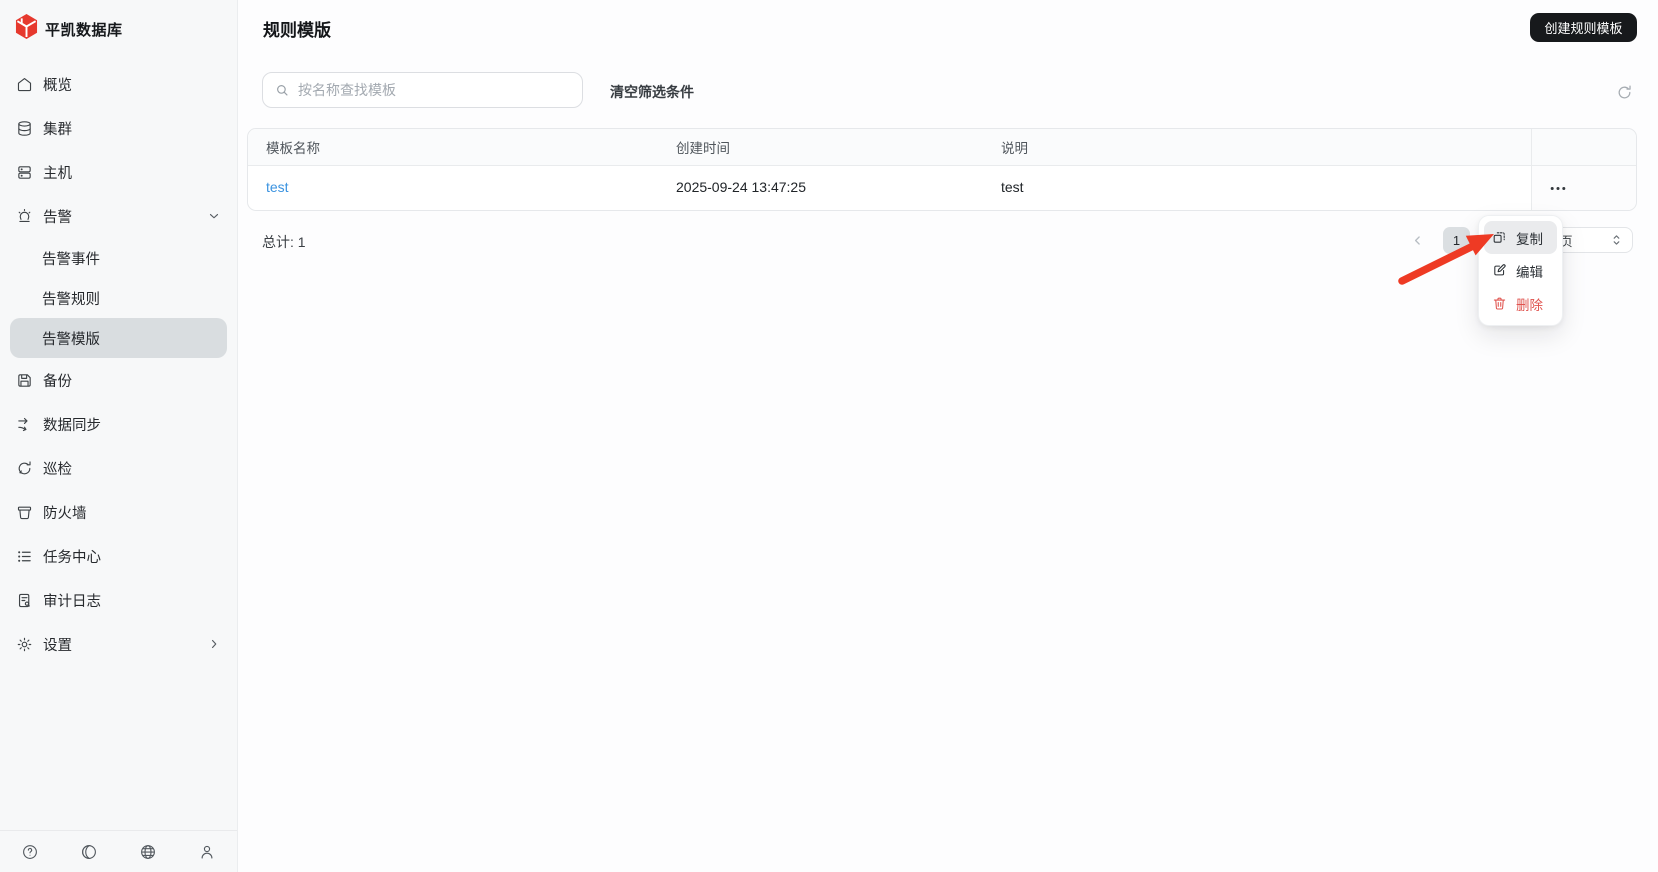 Image resolution: width=1658 pixels, height=872 pixels. Describe the element at coordinates (72, 425) in the screenshot. I see `sidebar-item-label: 数据同步` at that location.